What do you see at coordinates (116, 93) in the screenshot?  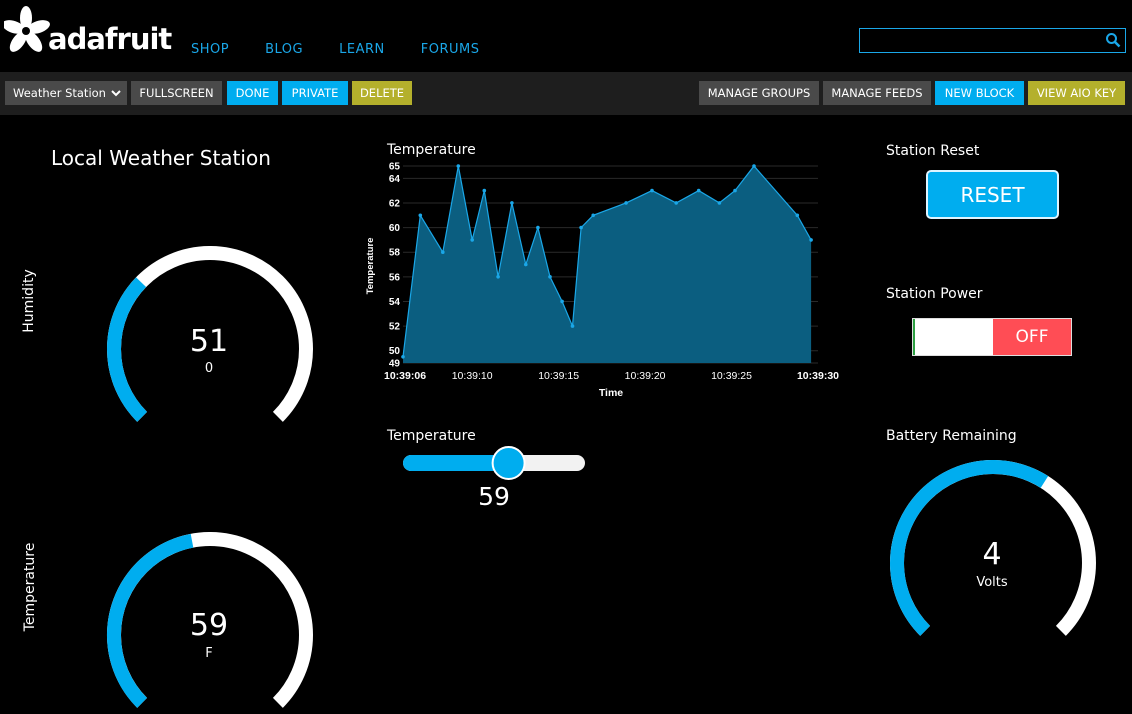 I see `chevron-down-icon` at bounding box center [116, 93].